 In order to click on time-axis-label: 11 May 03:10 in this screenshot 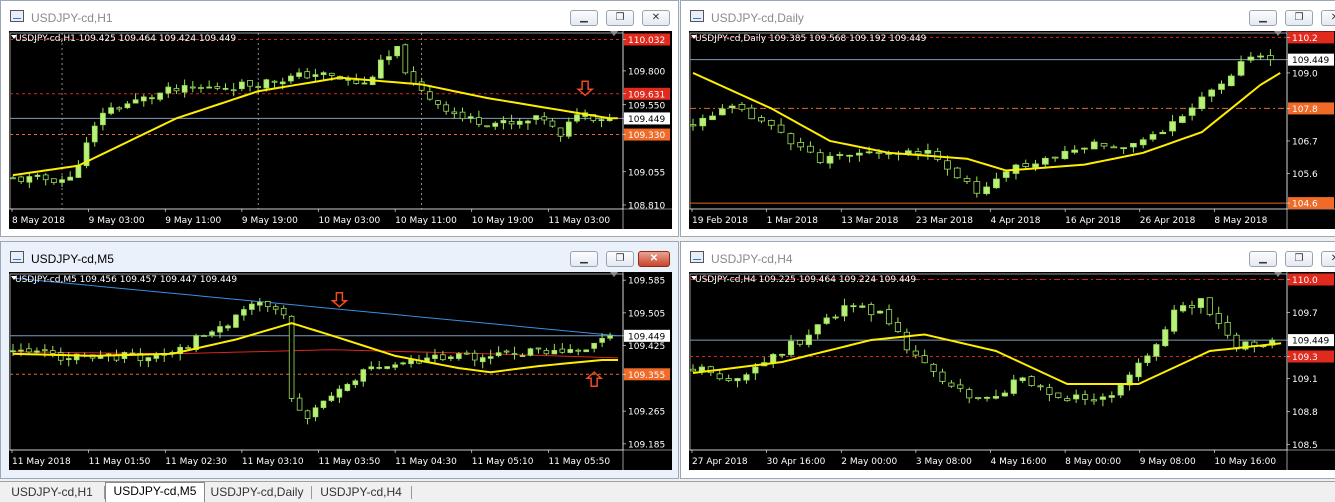, I will do `click(273, 462)`.